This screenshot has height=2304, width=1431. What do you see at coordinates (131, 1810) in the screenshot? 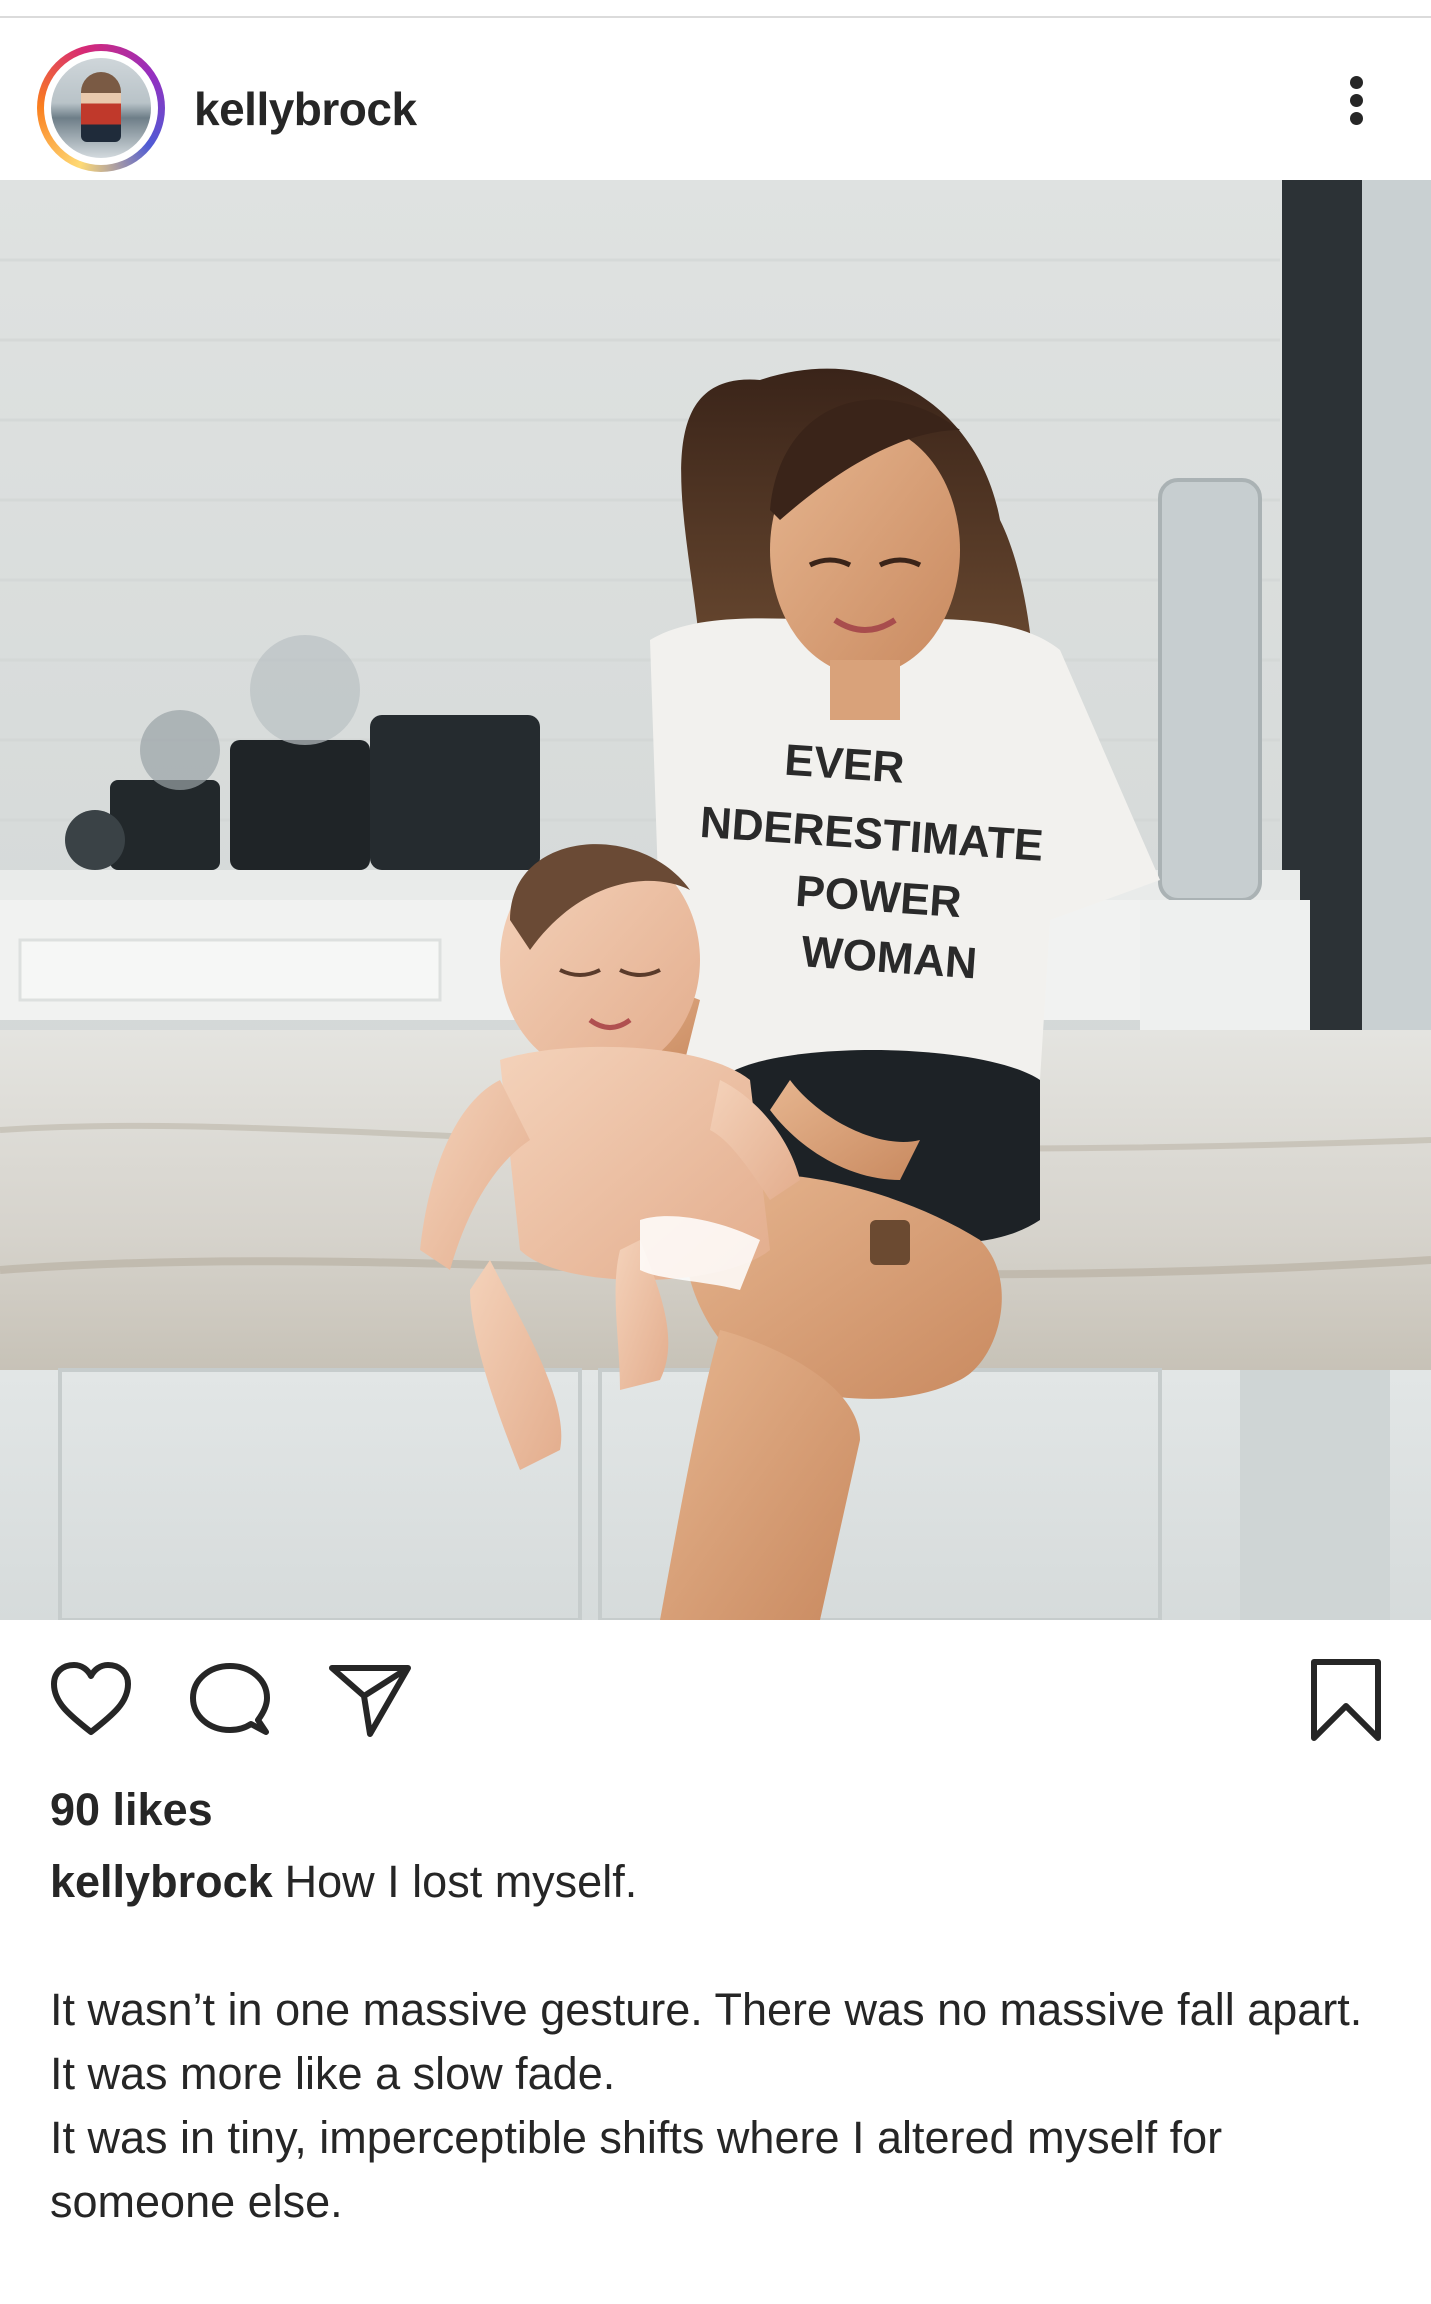
I see `likes-count: 90 likes` at bounding box center [131, 1810].